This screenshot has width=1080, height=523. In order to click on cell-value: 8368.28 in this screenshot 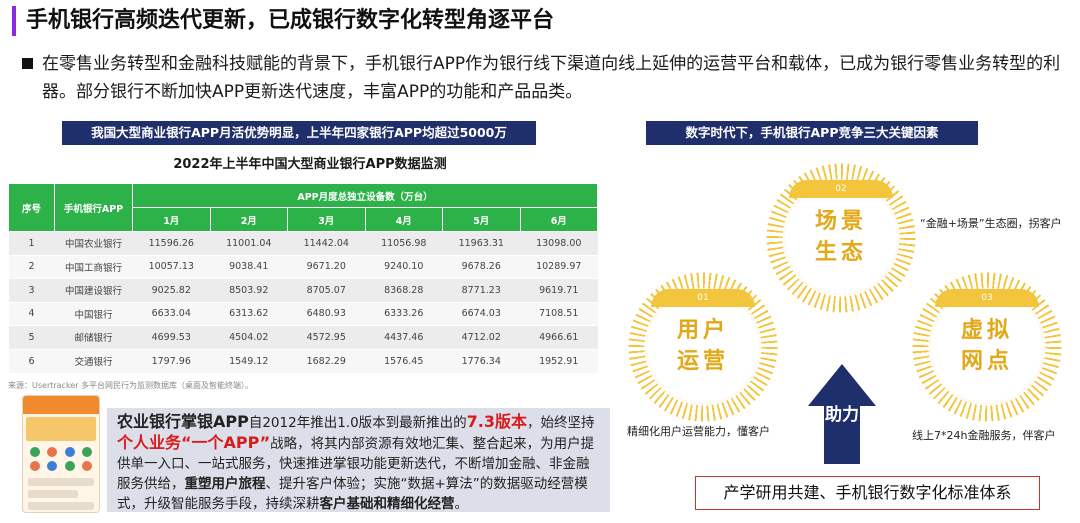, I will do `click(404, 290)`.